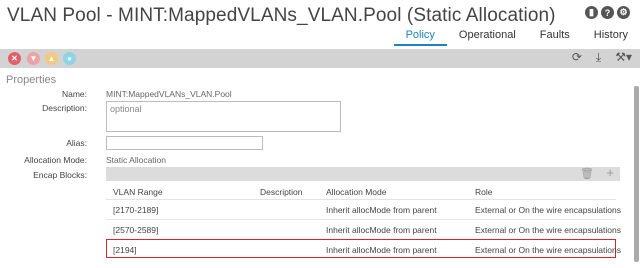 The image size is (640, 268). Describe the element at coordinates (55, 160) in the screenshot. I see `allocation-mode-label: Allocation Mode:` at that location.